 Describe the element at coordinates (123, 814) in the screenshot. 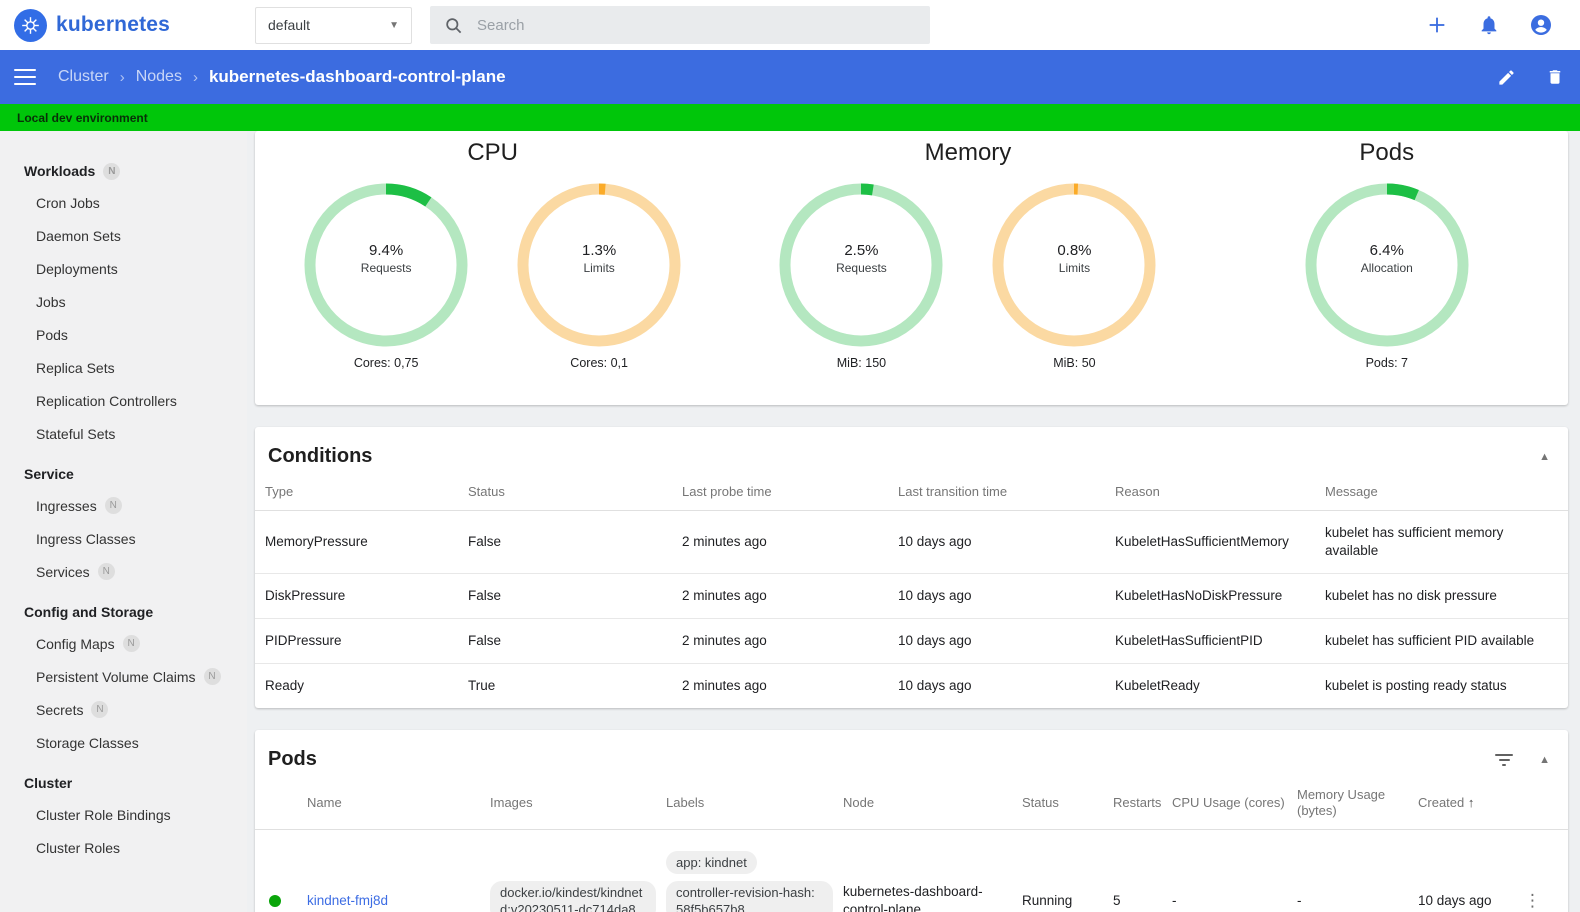

I see `sidebar-item-cluster-role-bindings: Cluster Role Bindings` at that location.